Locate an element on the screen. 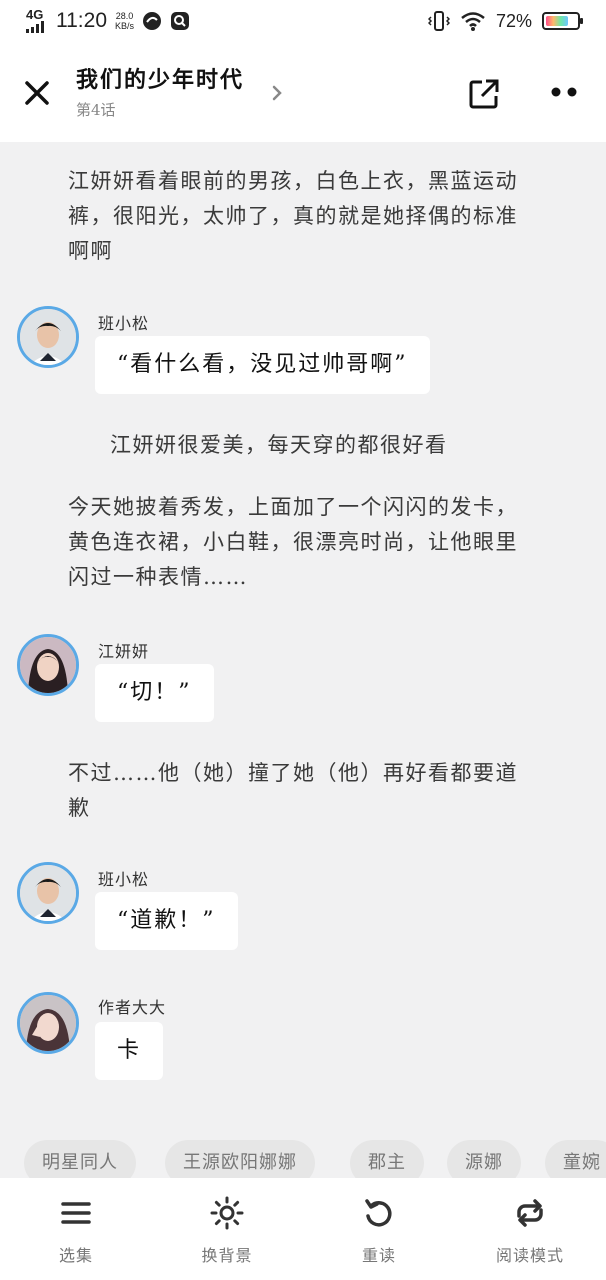 The width and height of the screenshot is (606, 1280). reread-button: 重读 is located at coordinates (379, 1231).